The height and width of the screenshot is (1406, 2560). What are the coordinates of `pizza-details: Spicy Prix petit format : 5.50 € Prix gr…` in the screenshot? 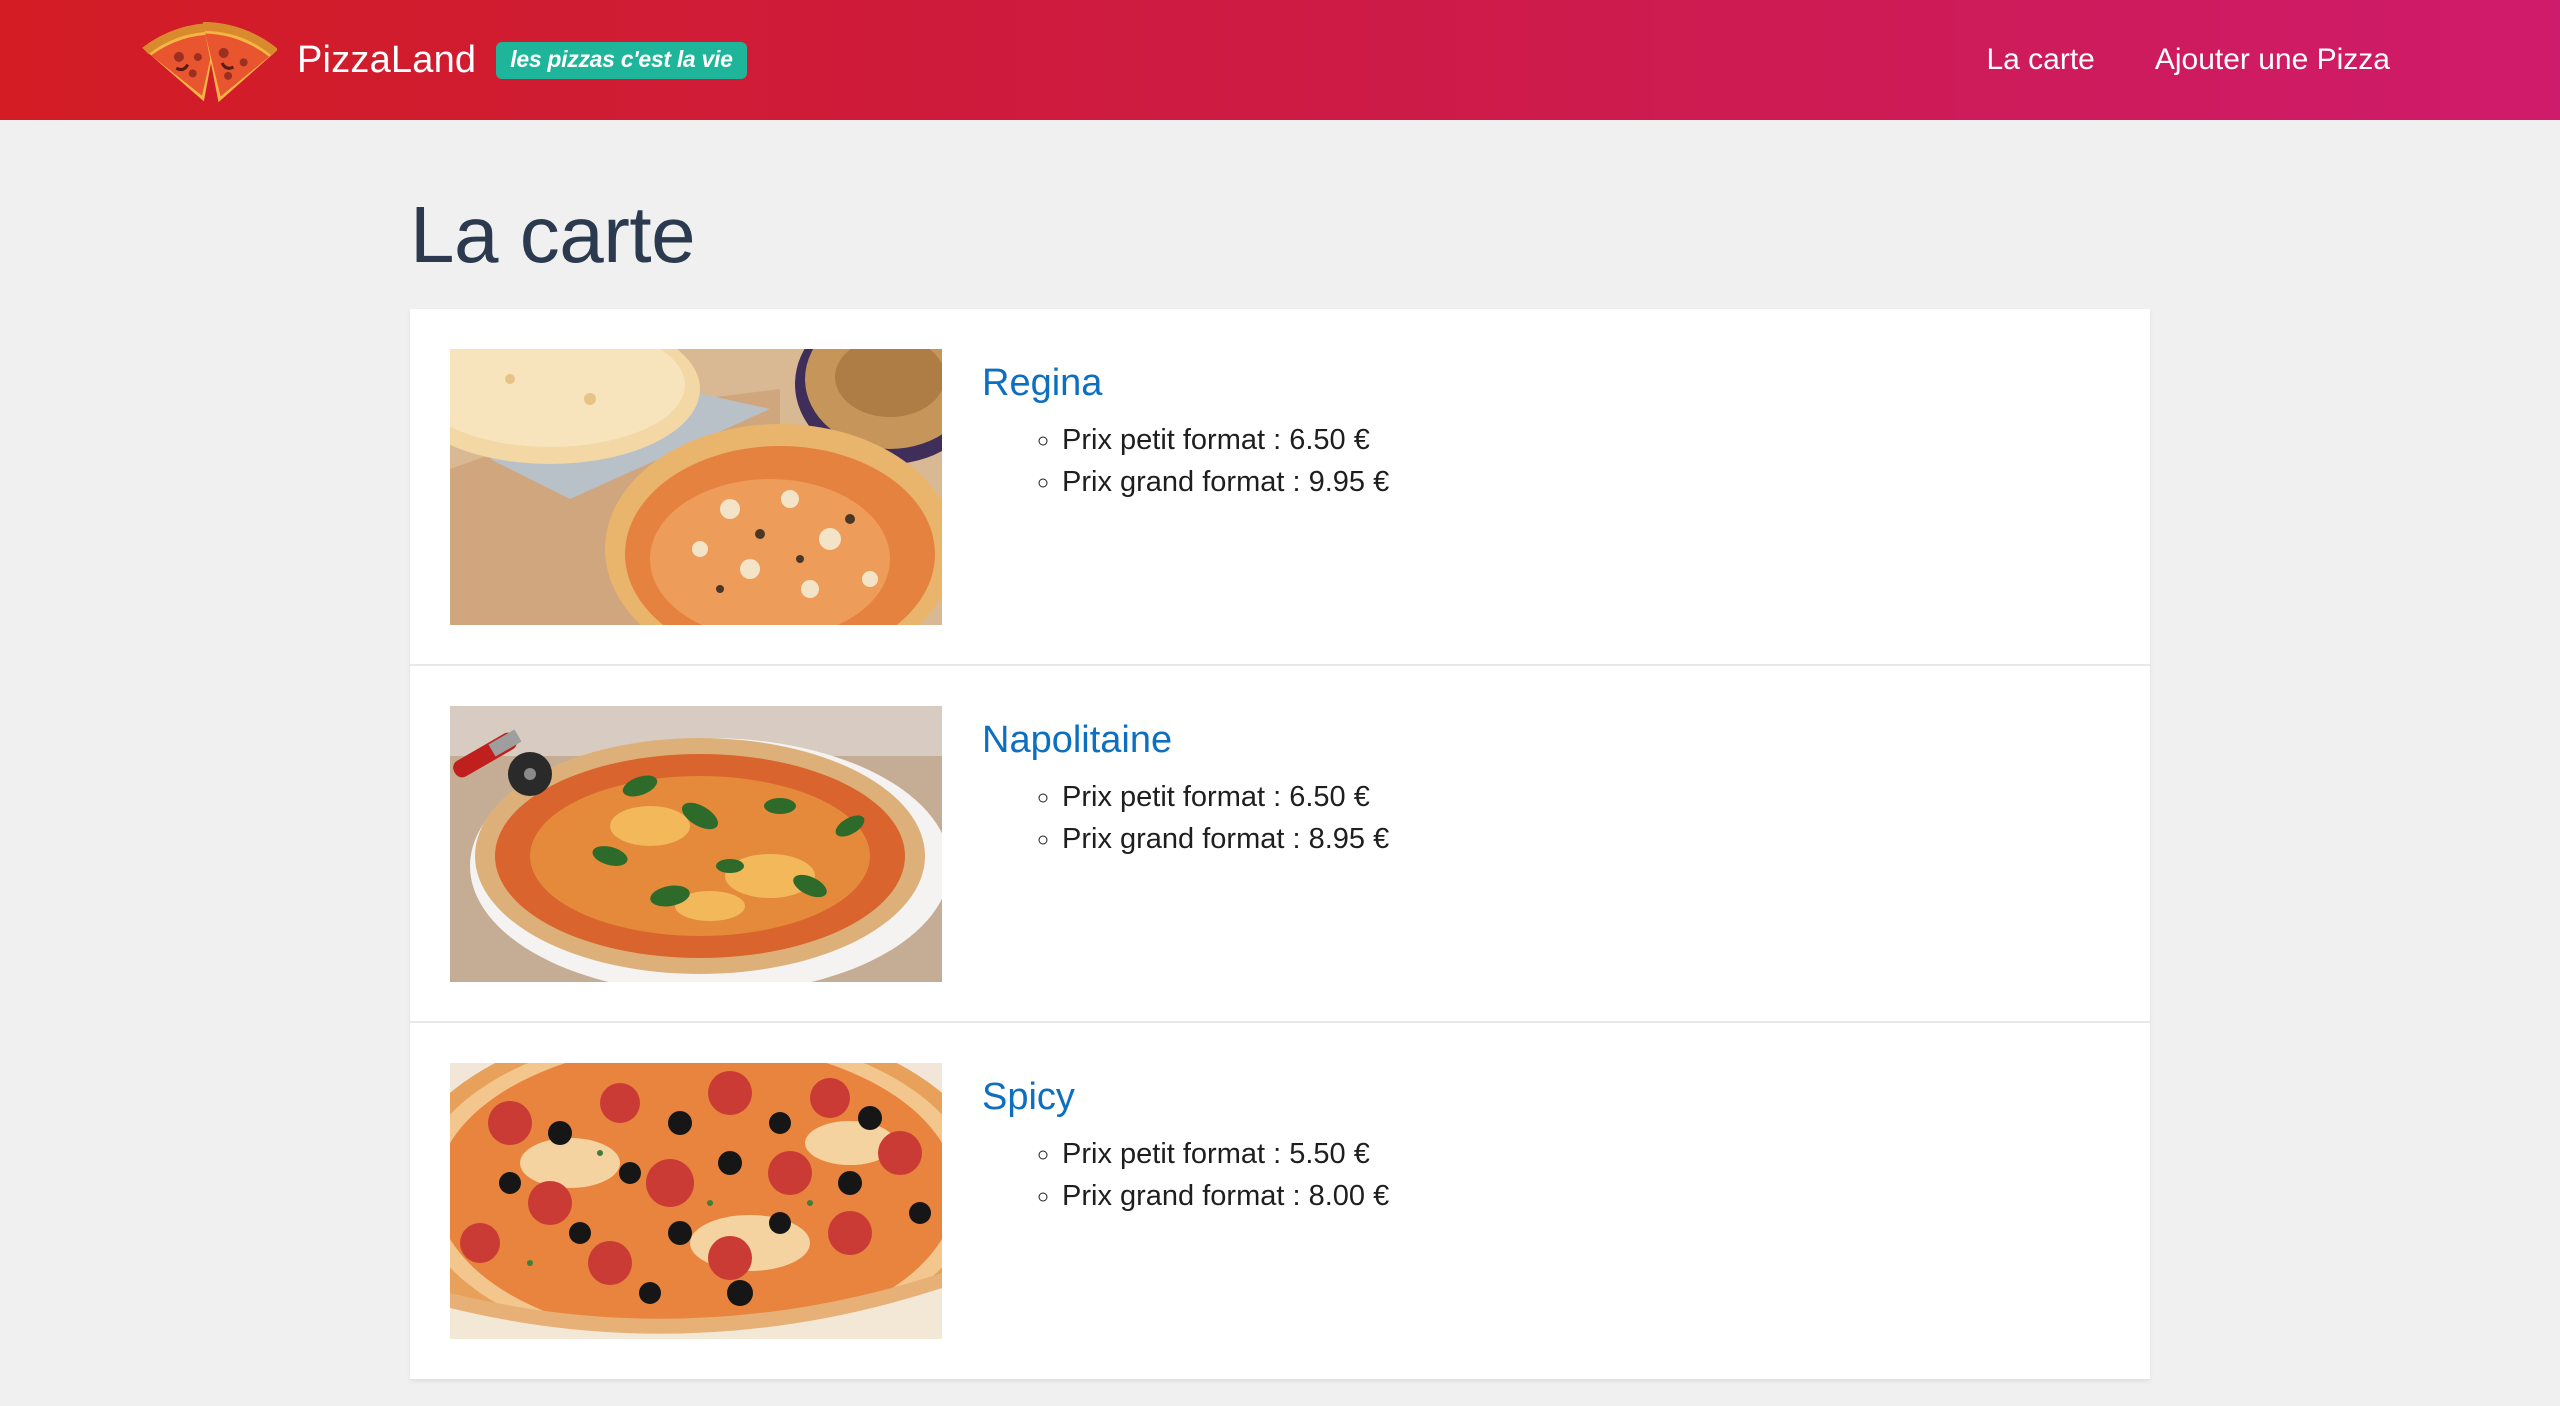 It's located at (1185, 1146).